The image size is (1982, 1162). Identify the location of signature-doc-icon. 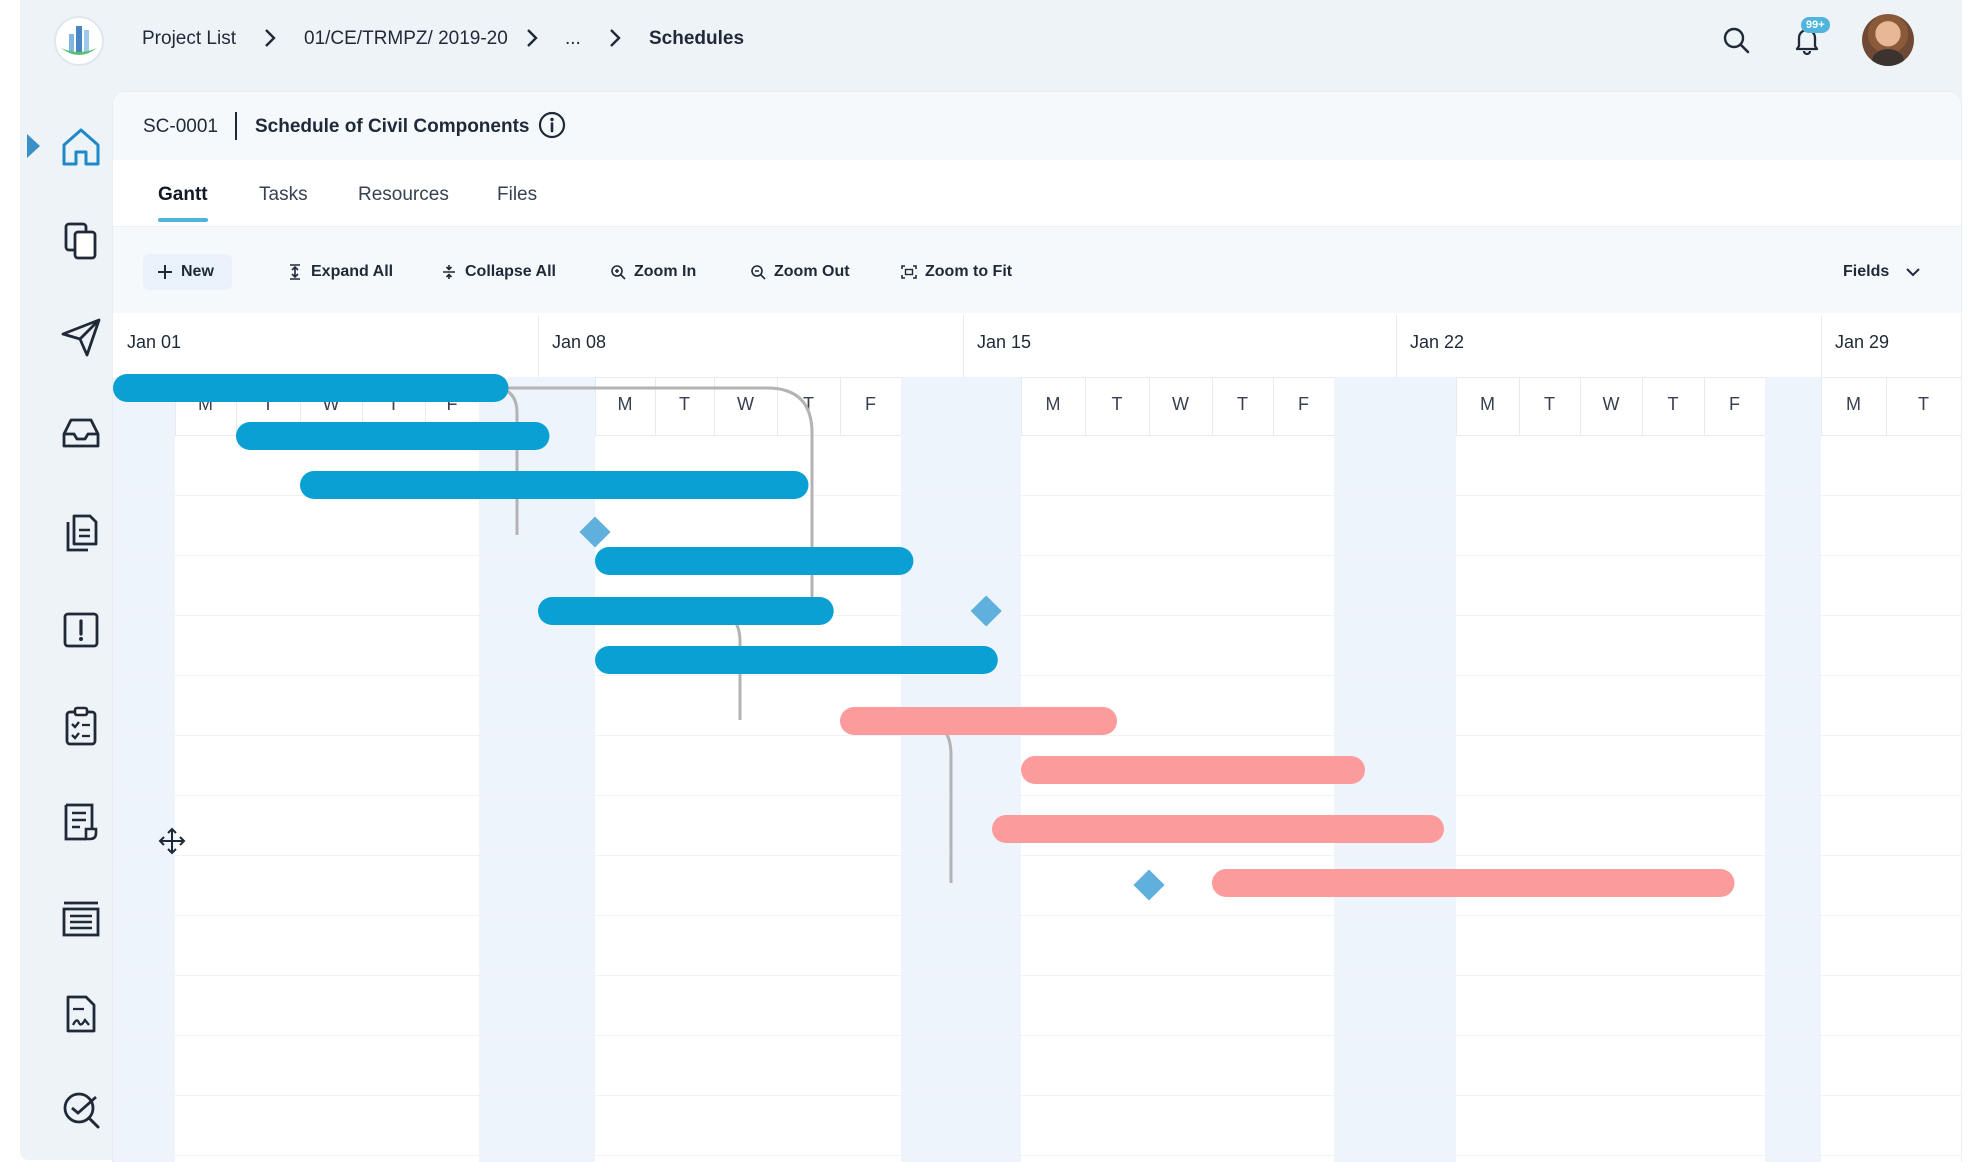
(81, 1014).